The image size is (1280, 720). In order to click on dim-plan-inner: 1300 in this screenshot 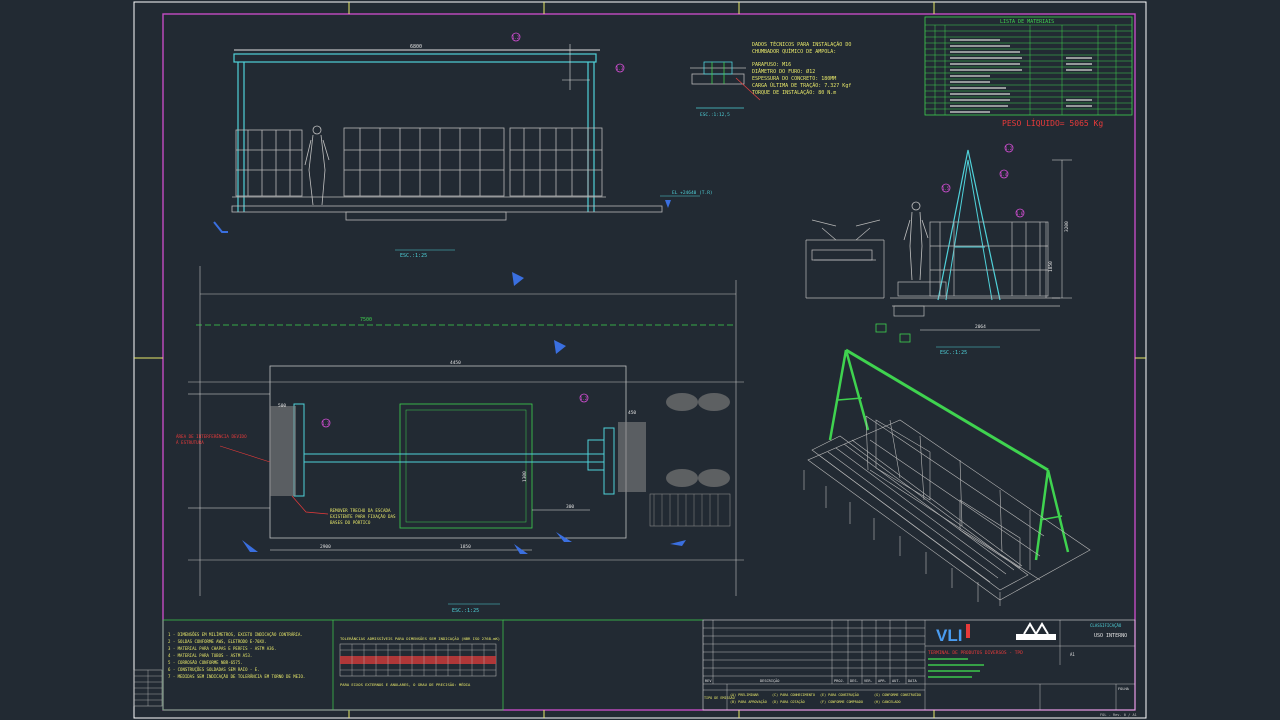, I will do `click(525, 476)`.